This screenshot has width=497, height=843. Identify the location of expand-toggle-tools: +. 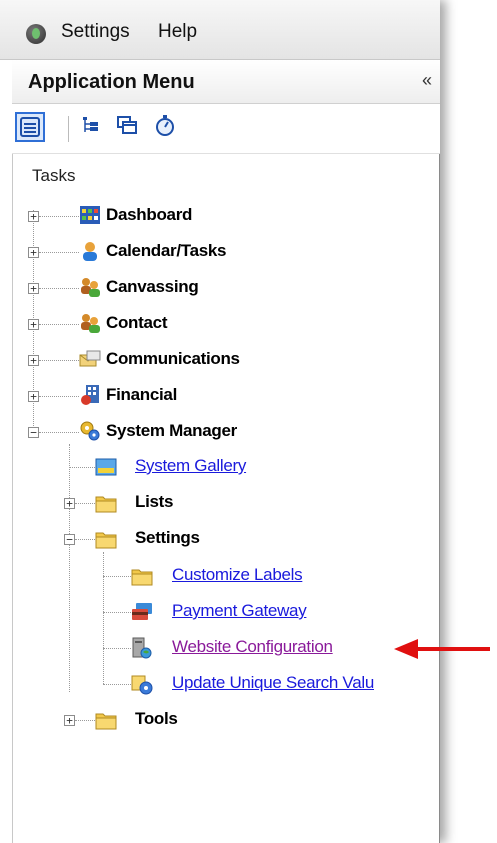
(69, 720).